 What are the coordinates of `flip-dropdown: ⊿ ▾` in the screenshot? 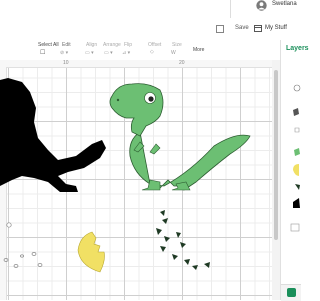 It's located at (126, 53).